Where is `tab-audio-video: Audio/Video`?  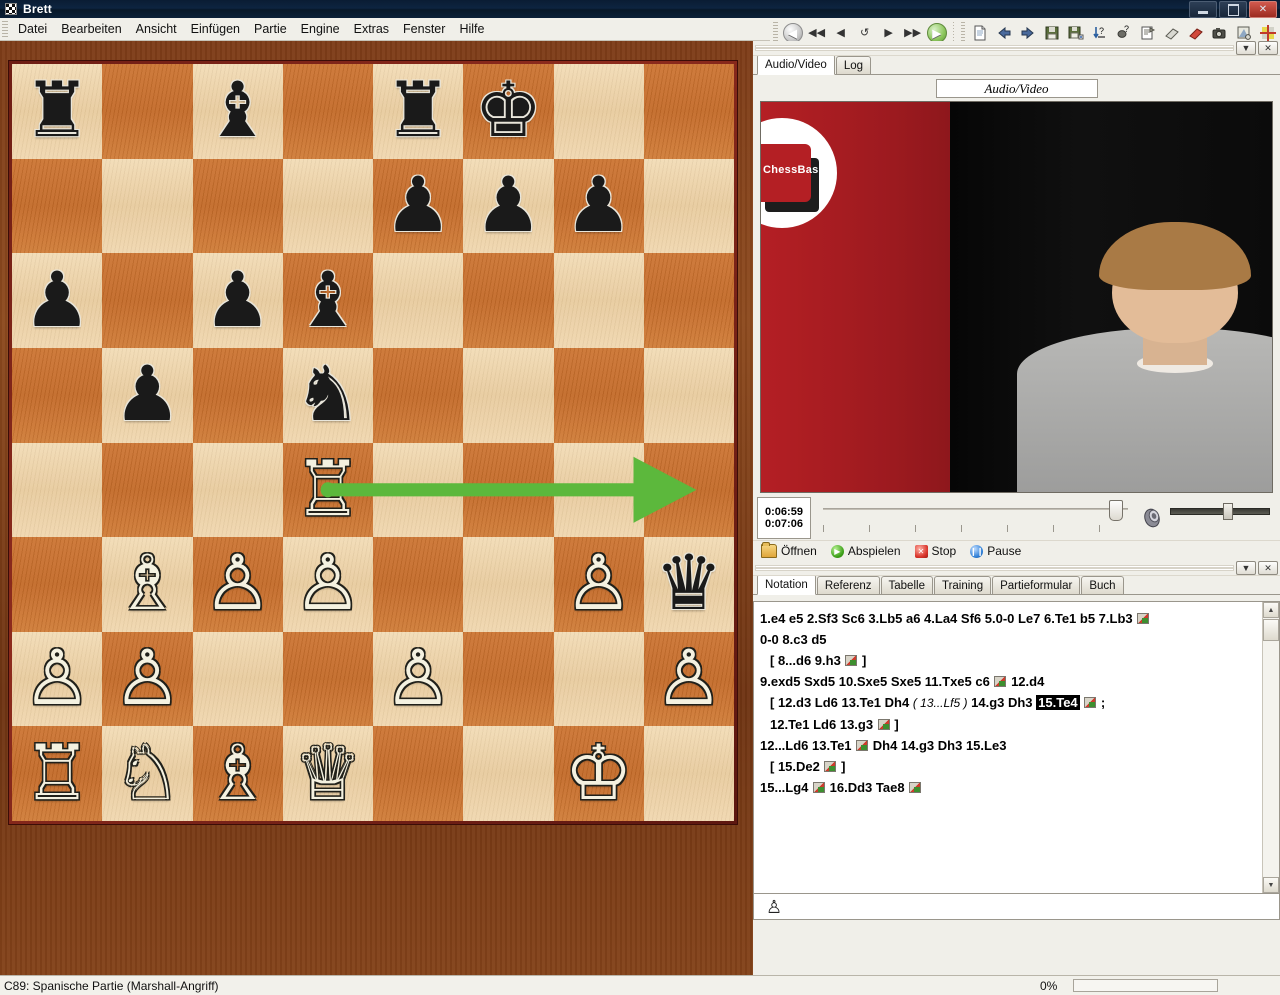
tab-audio-video: Audio/Video is located at coordinates (796, 64).